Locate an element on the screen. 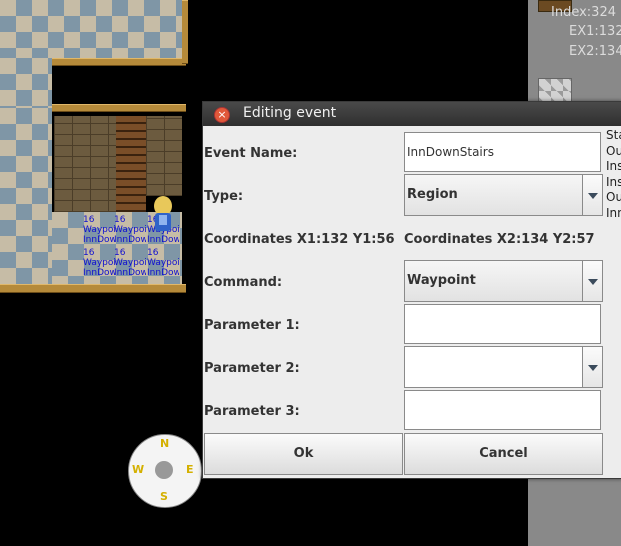 The height and width of the screenshot is (546, 621). parameter-2-select is located at coordinates (503, 367).